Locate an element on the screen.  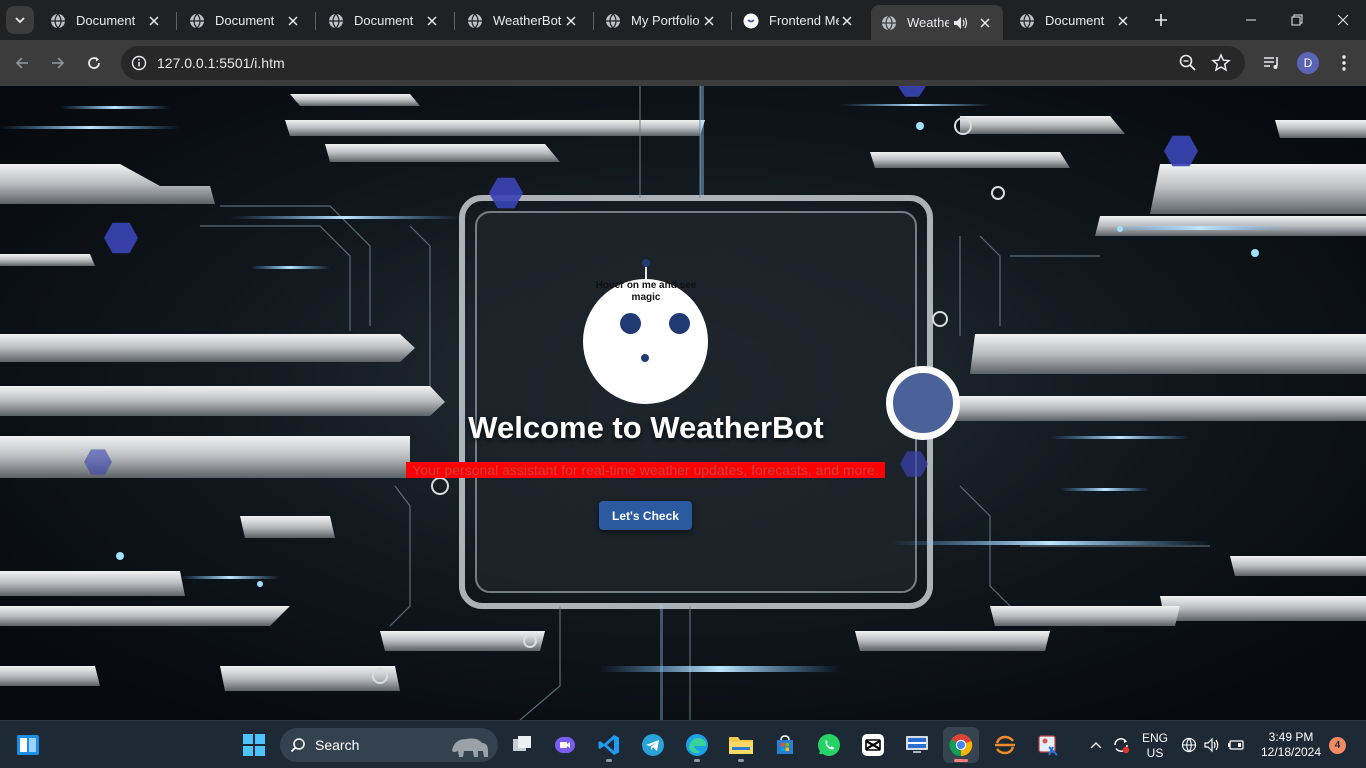
floating-orb is located at coordinates (923, 403).